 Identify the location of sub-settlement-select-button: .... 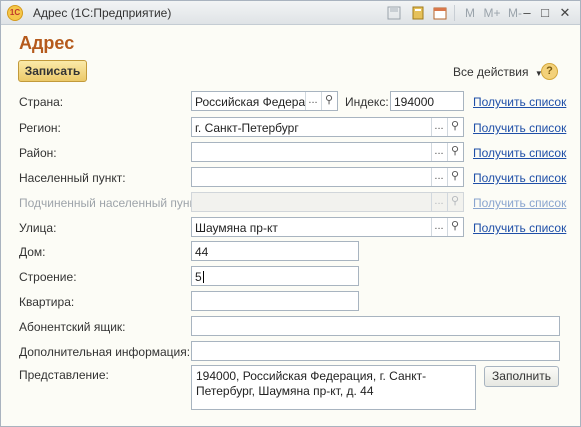
(438, 202).